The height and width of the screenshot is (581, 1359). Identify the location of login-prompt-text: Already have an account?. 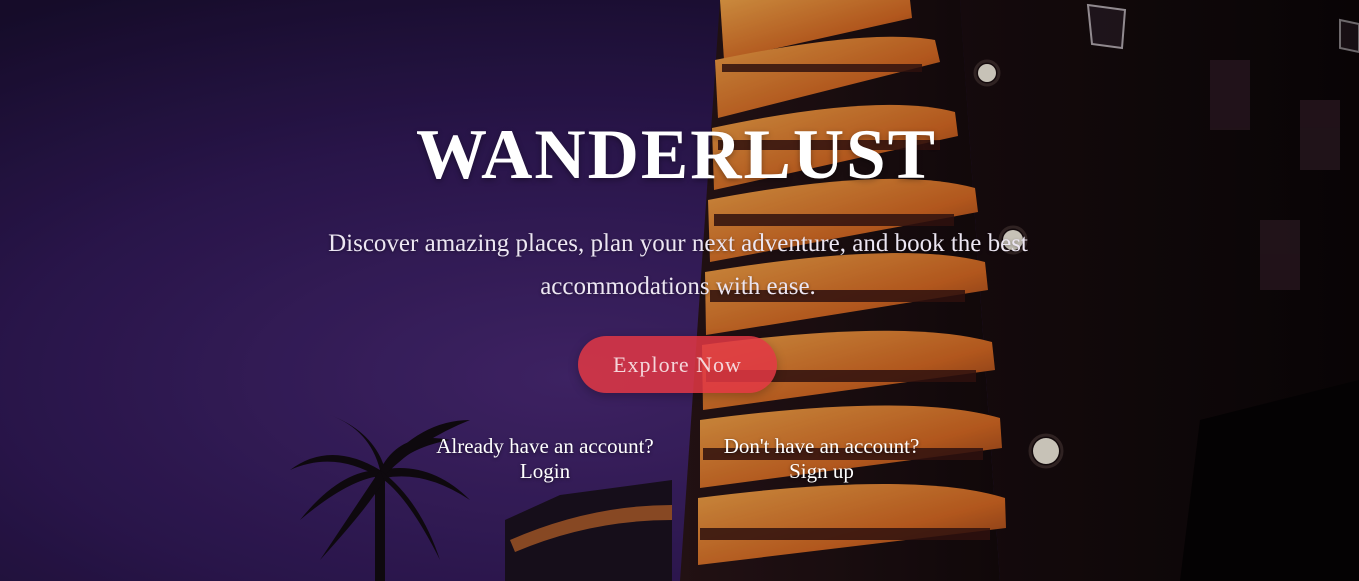
(545, 446).